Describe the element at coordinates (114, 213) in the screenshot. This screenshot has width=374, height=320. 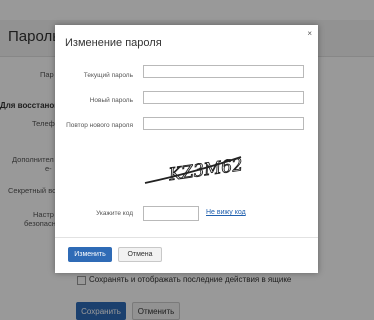
I see `captcha-label: Укажите код` at that location.